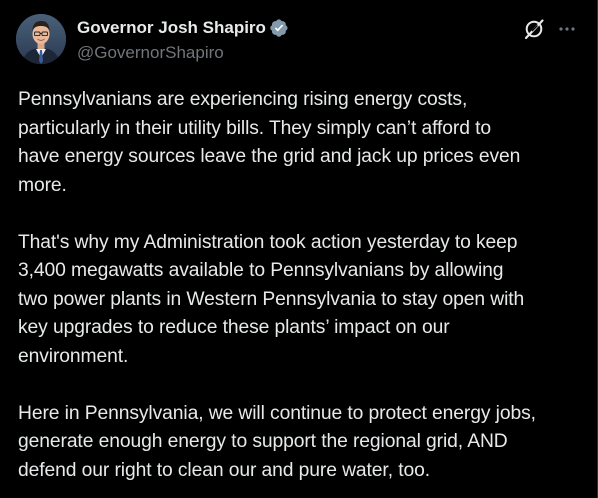 The image size is (598, 498). I want to click on avatar-photo, so click(41, 39).